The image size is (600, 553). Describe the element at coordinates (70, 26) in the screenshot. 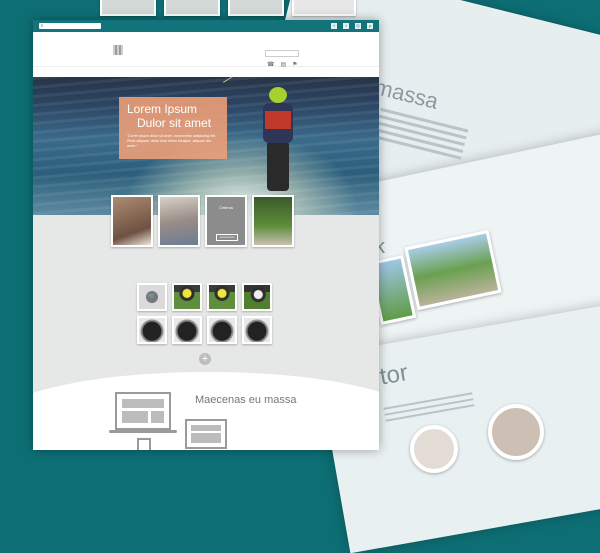

I see `search-input: ⌕` at that location.